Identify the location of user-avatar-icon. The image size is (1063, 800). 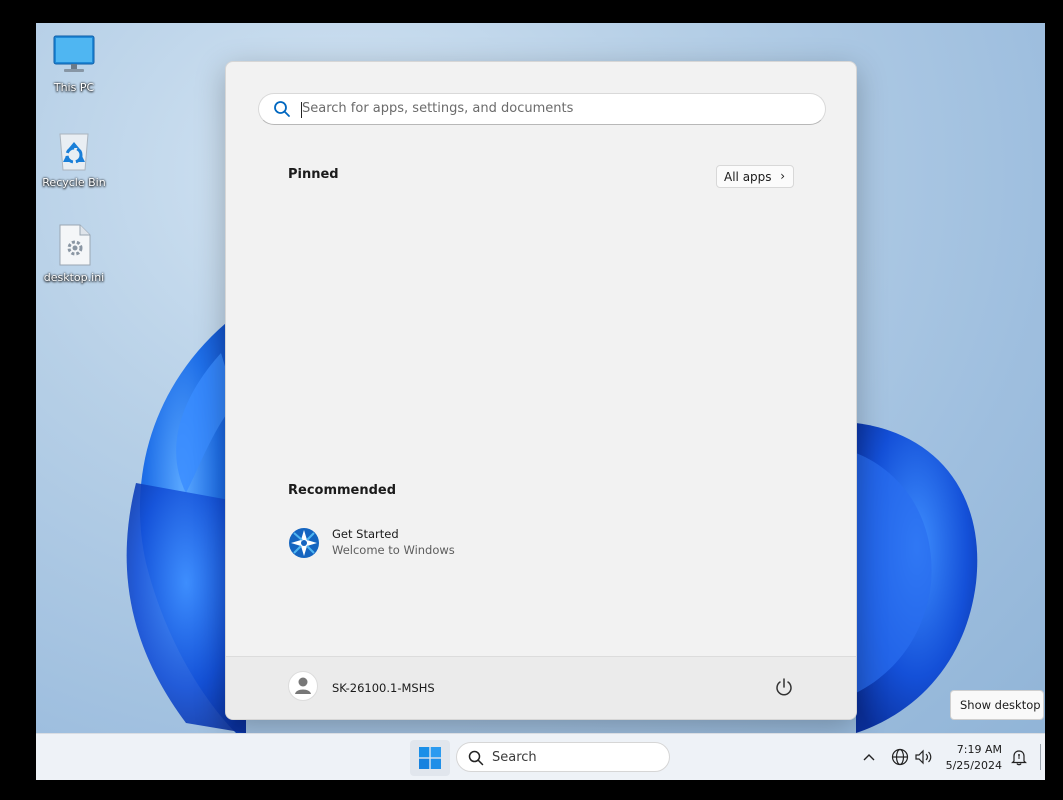
(303, 688).